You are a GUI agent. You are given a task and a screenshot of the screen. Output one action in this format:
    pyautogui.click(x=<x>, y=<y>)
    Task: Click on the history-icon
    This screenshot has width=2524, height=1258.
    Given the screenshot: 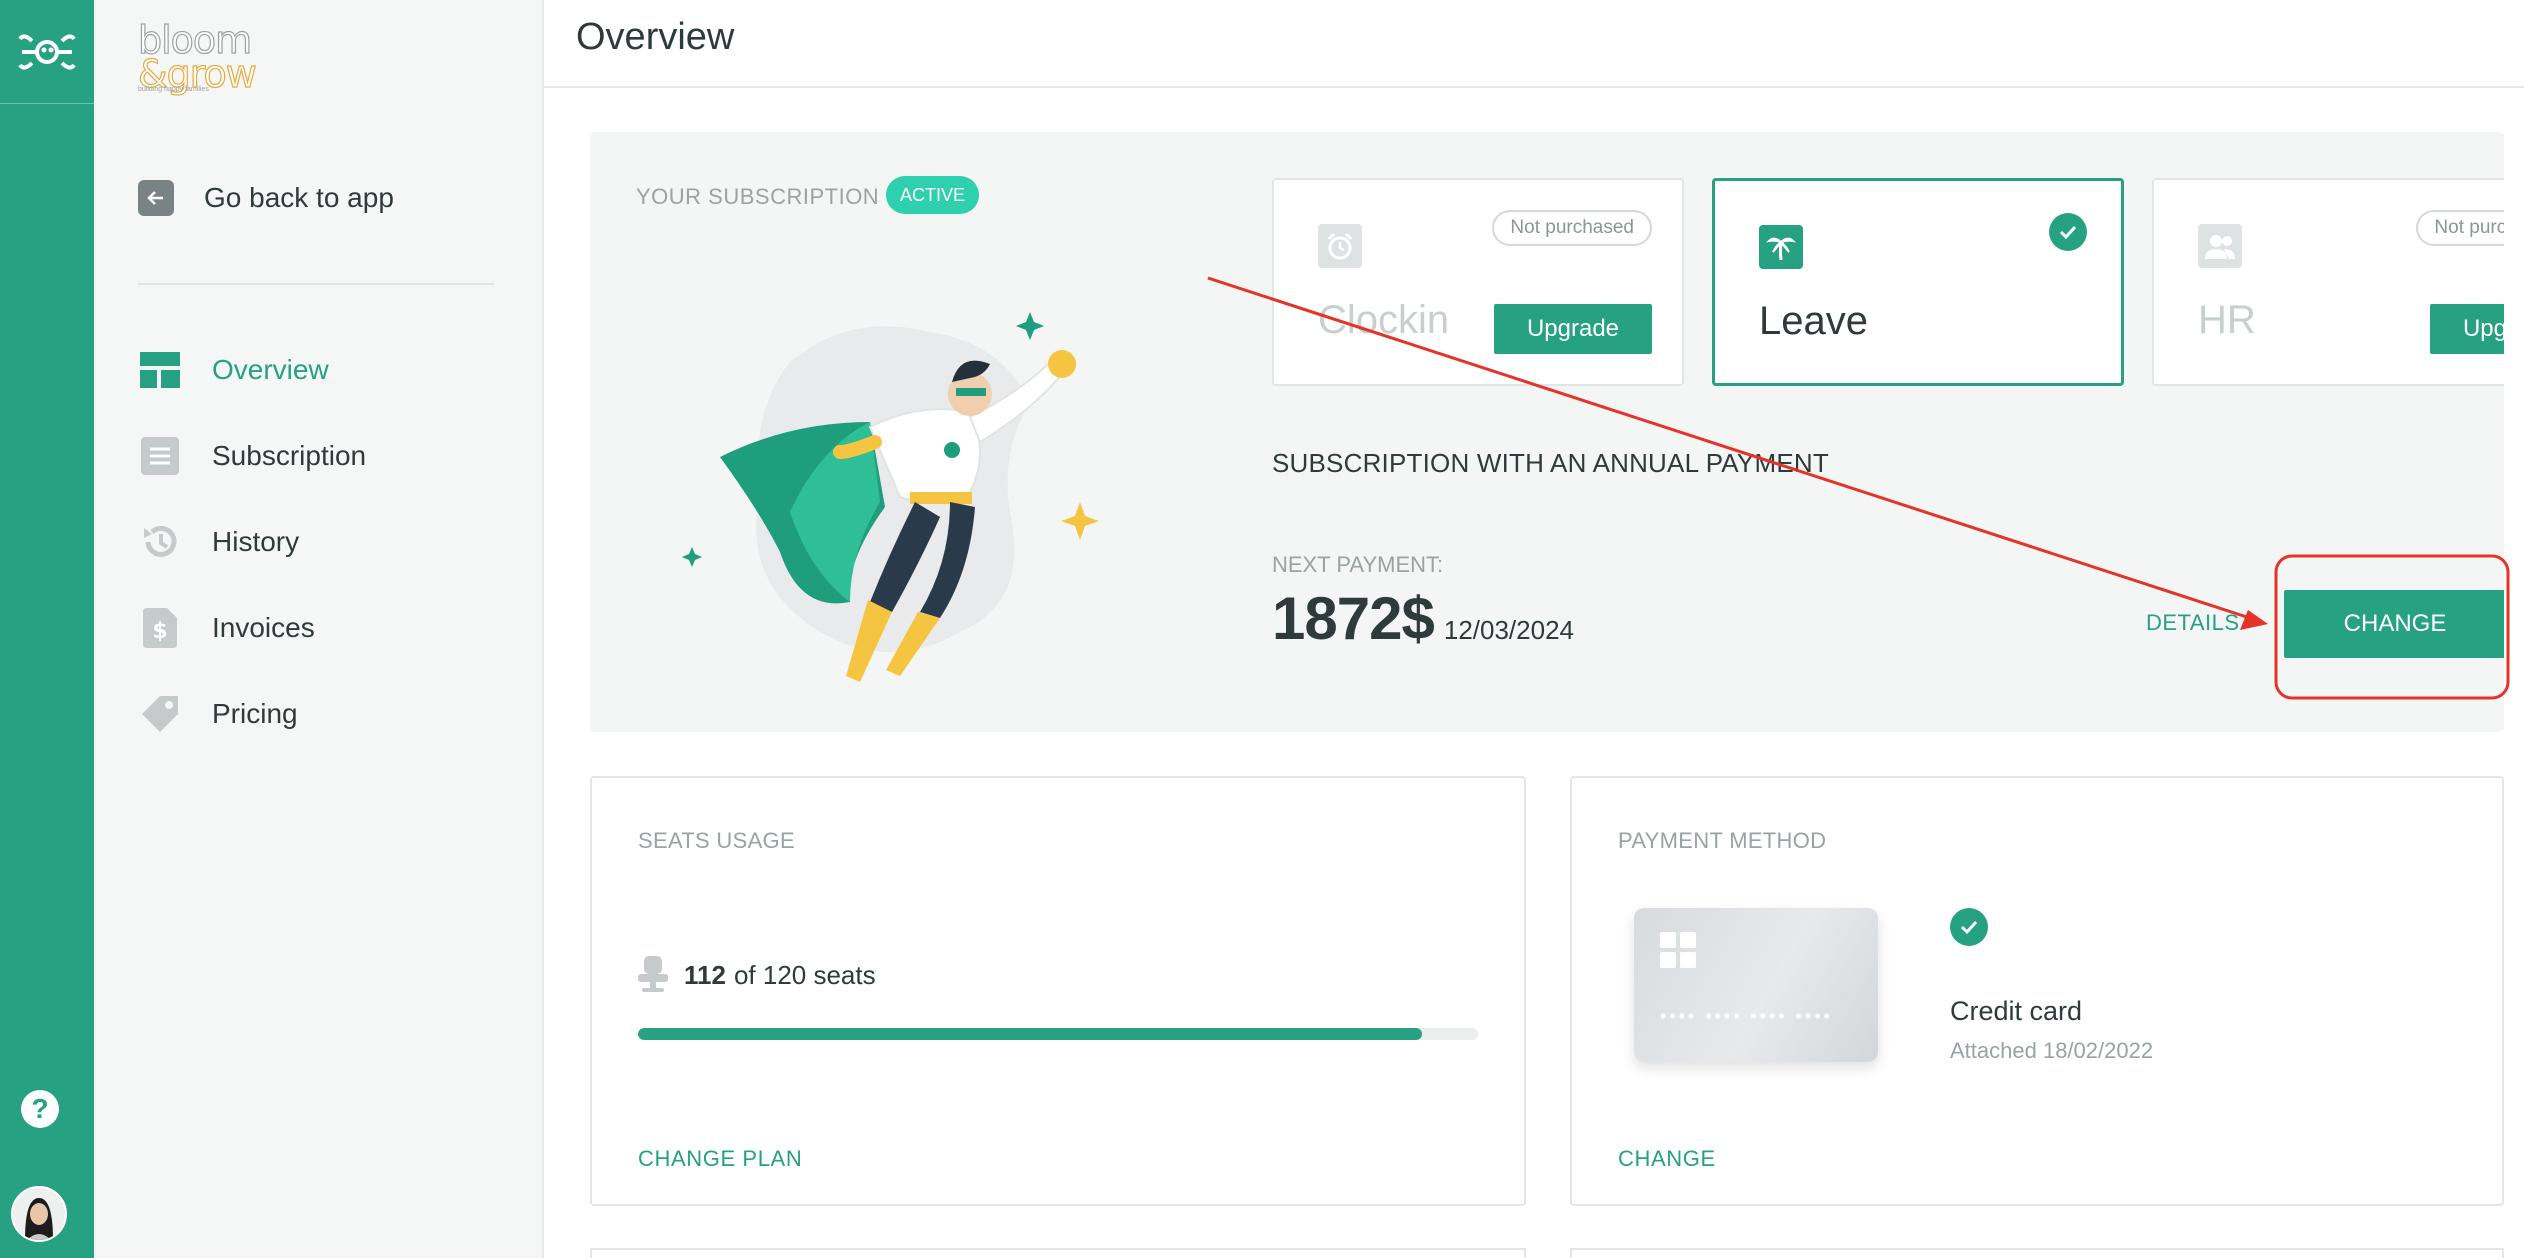 What is the action you would take?
    pyautogui.click(x=160, y=542)
    